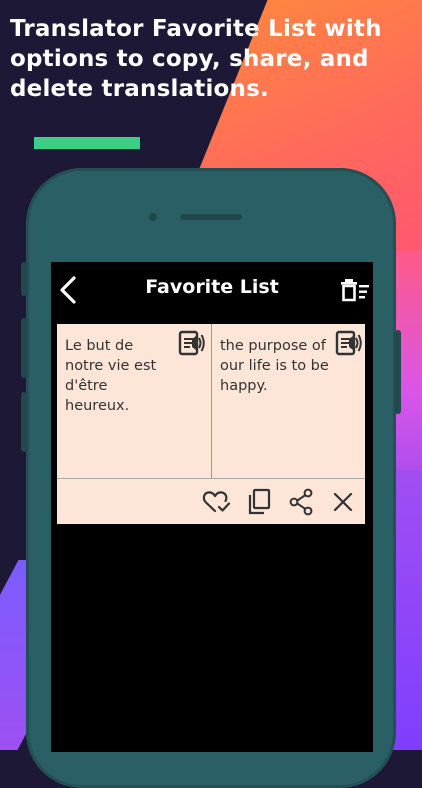  Describe the element at coordinates (212, 287) in the screenshot. I see `page-title: Favorite List` at that location.